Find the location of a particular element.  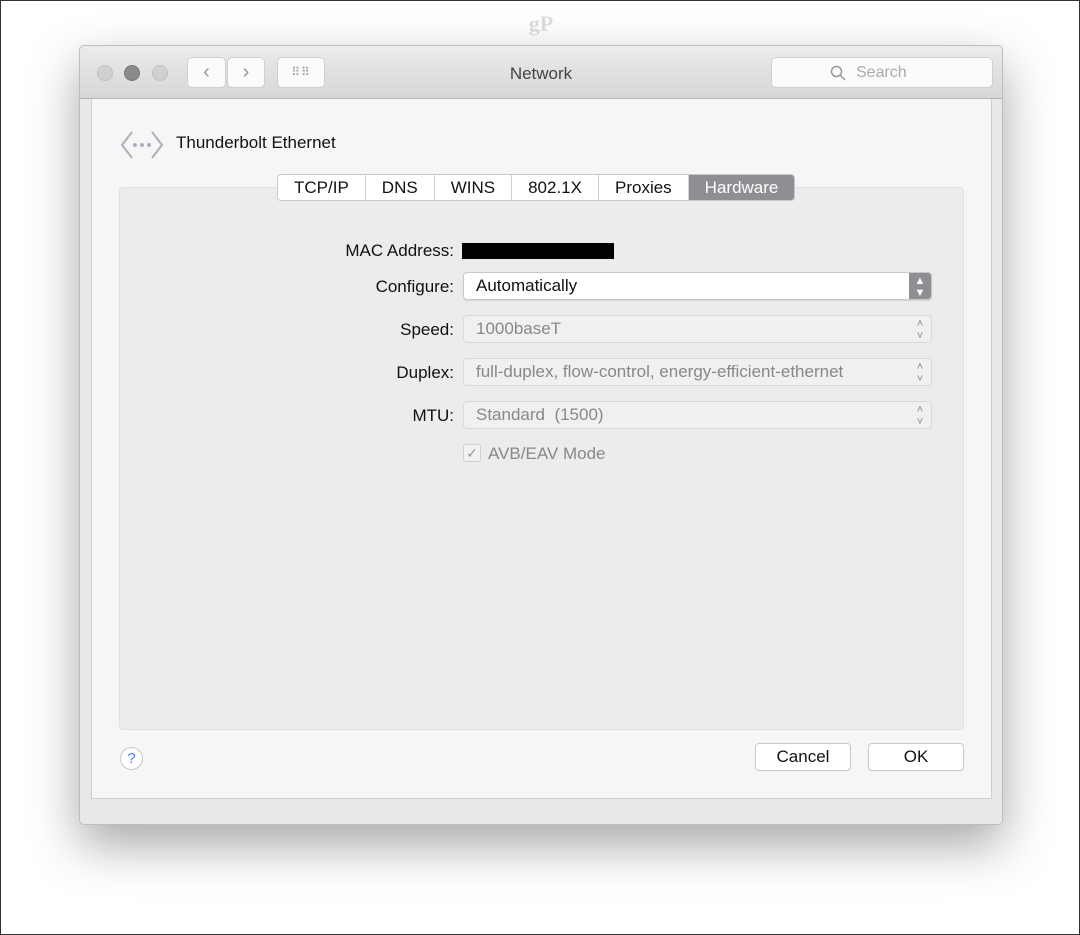

ok-button: OK is located at coordinates (916, 757).